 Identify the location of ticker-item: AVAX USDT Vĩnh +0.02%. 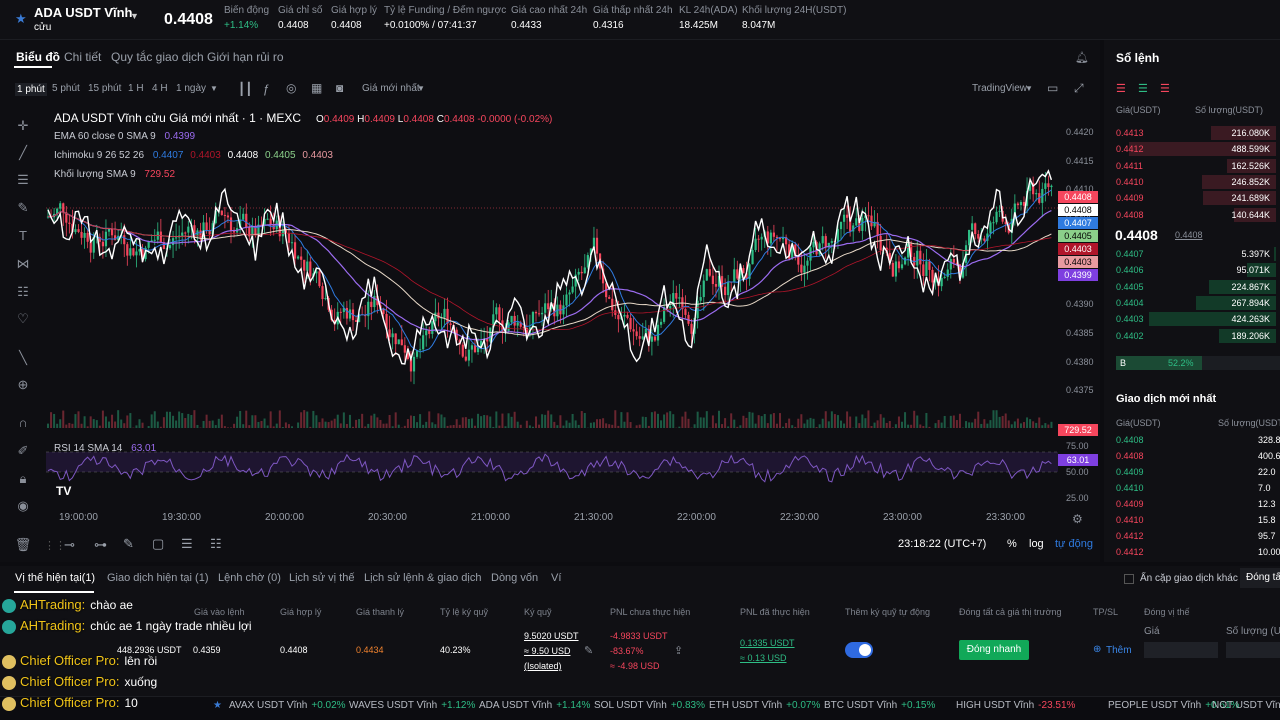
(287, 705).